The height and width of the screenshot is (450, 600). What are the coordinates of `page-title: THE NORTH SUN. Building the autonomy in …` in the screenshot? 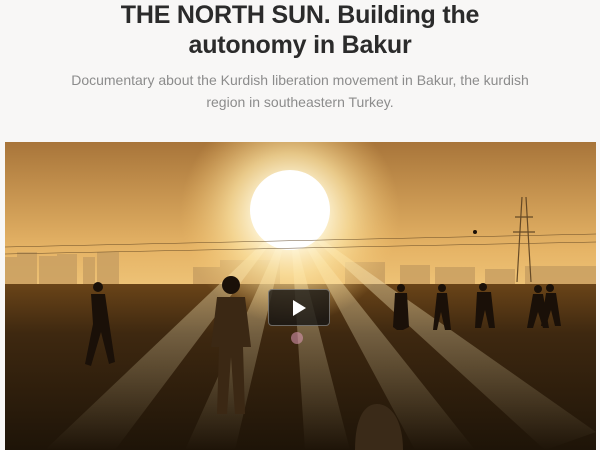 It's located at (300, 30).